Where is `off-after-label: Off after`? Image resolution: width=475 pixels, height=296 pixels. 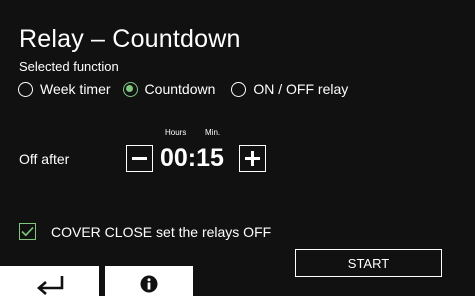 off-after-label: Off after is located at coordinates (44, 159).